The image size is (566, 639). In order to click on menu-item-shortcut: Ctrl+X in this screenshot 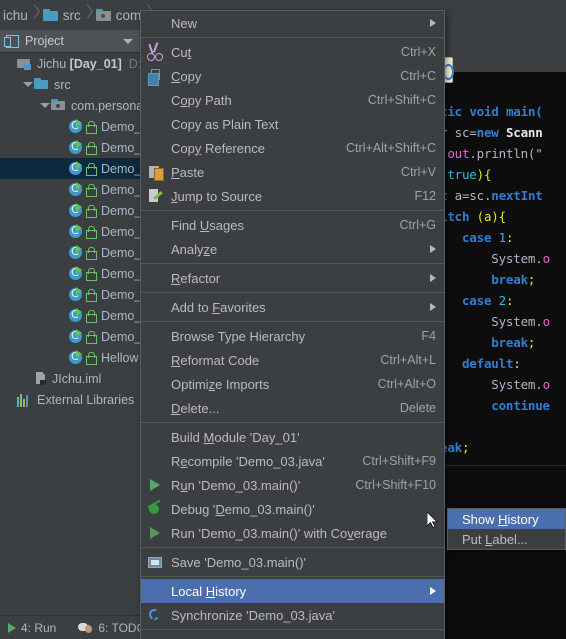, I will do `click(418, 52)`.